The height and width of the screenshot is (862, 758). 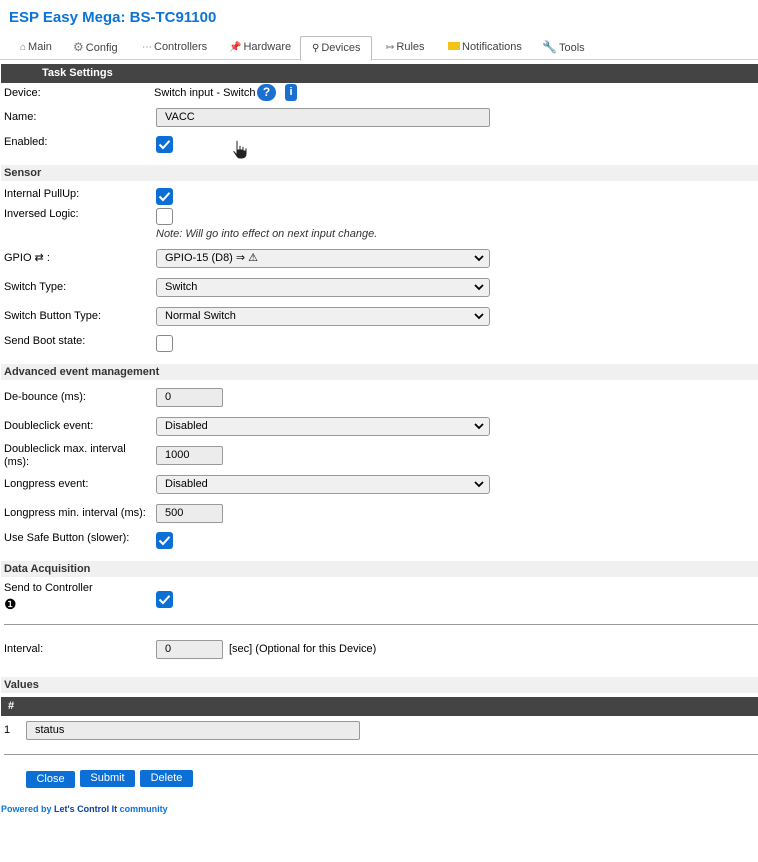 I want to click on inversed-checkbox, so click(x=164, y=216).